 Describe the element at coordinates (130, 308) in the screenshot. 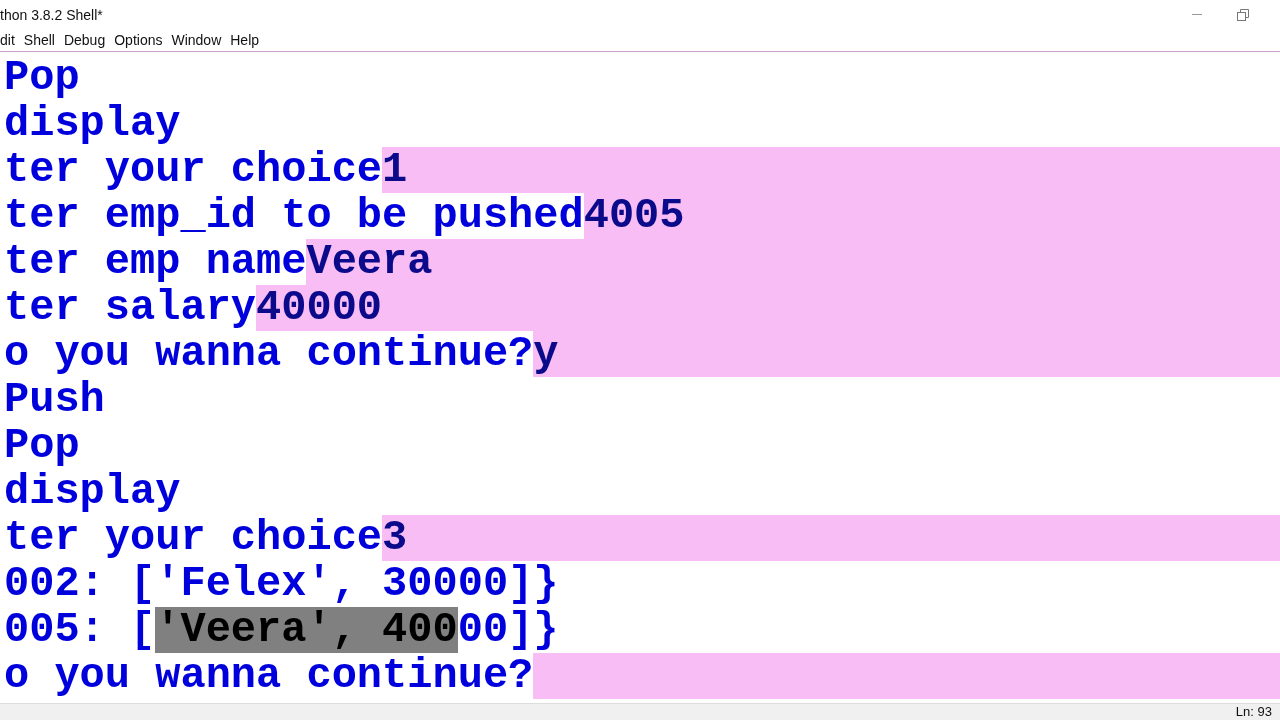

I see `prompt-text: ter salary` at that location.